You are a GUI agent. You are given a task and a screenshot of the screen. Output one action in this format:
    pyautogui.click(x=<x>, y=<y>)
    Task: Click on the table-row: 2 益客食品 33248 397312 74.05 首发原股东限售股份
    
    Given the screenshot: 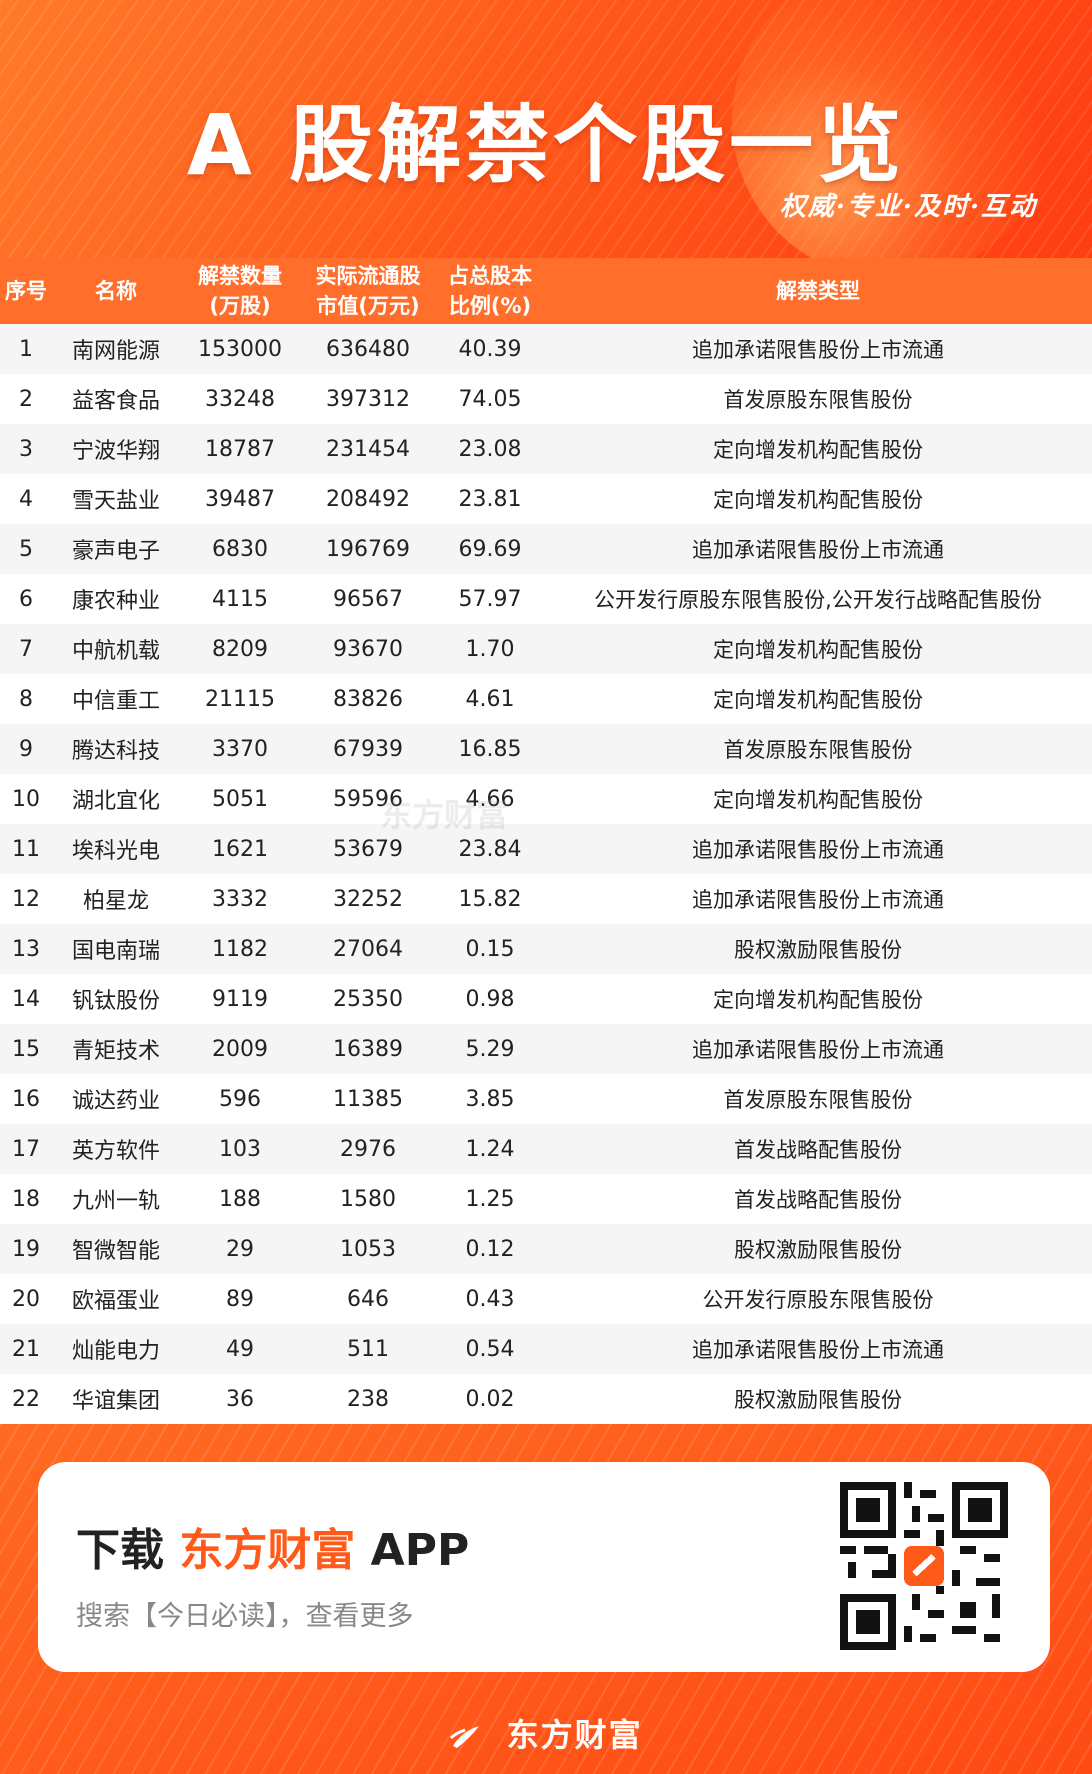 What is the action you would take?
    pyautogui.click(x=546, y=399)
    